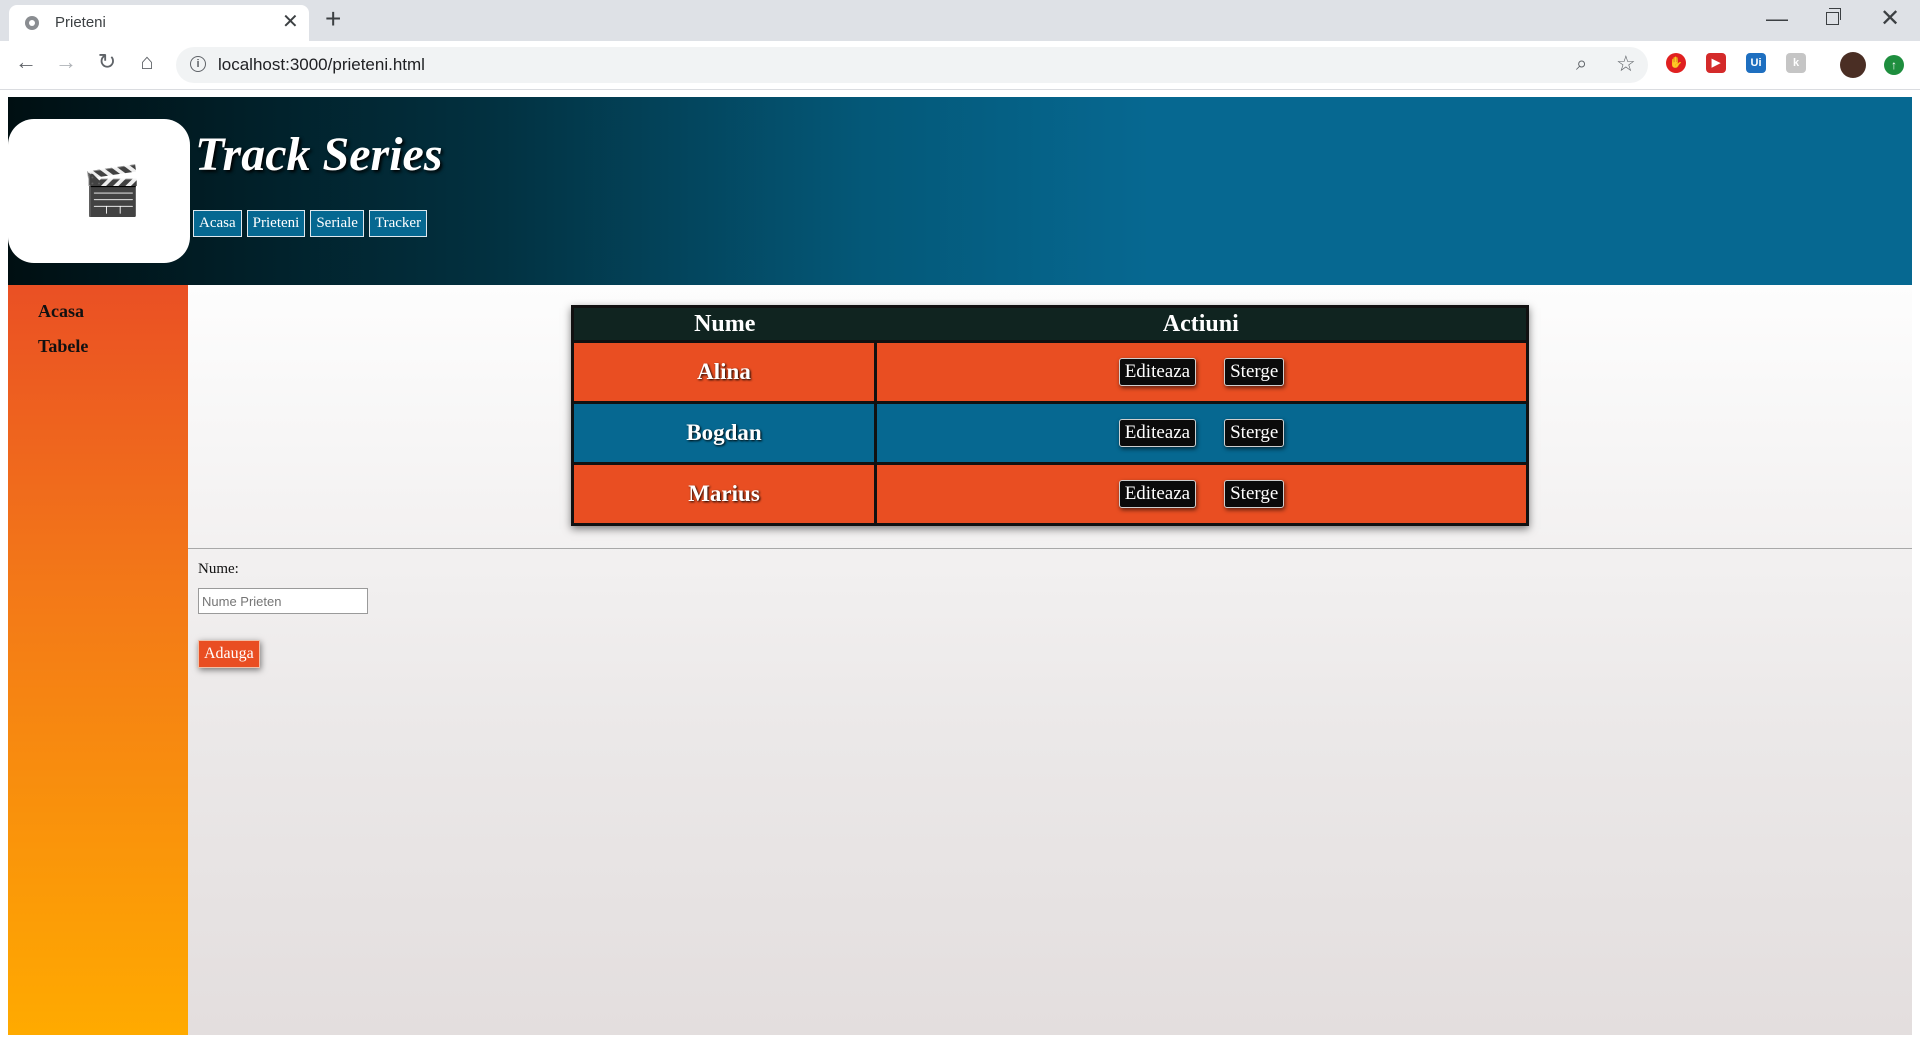 This screenshot has width=1920, height=1042. I want to click on logo: 🎬, so click(99, 191).